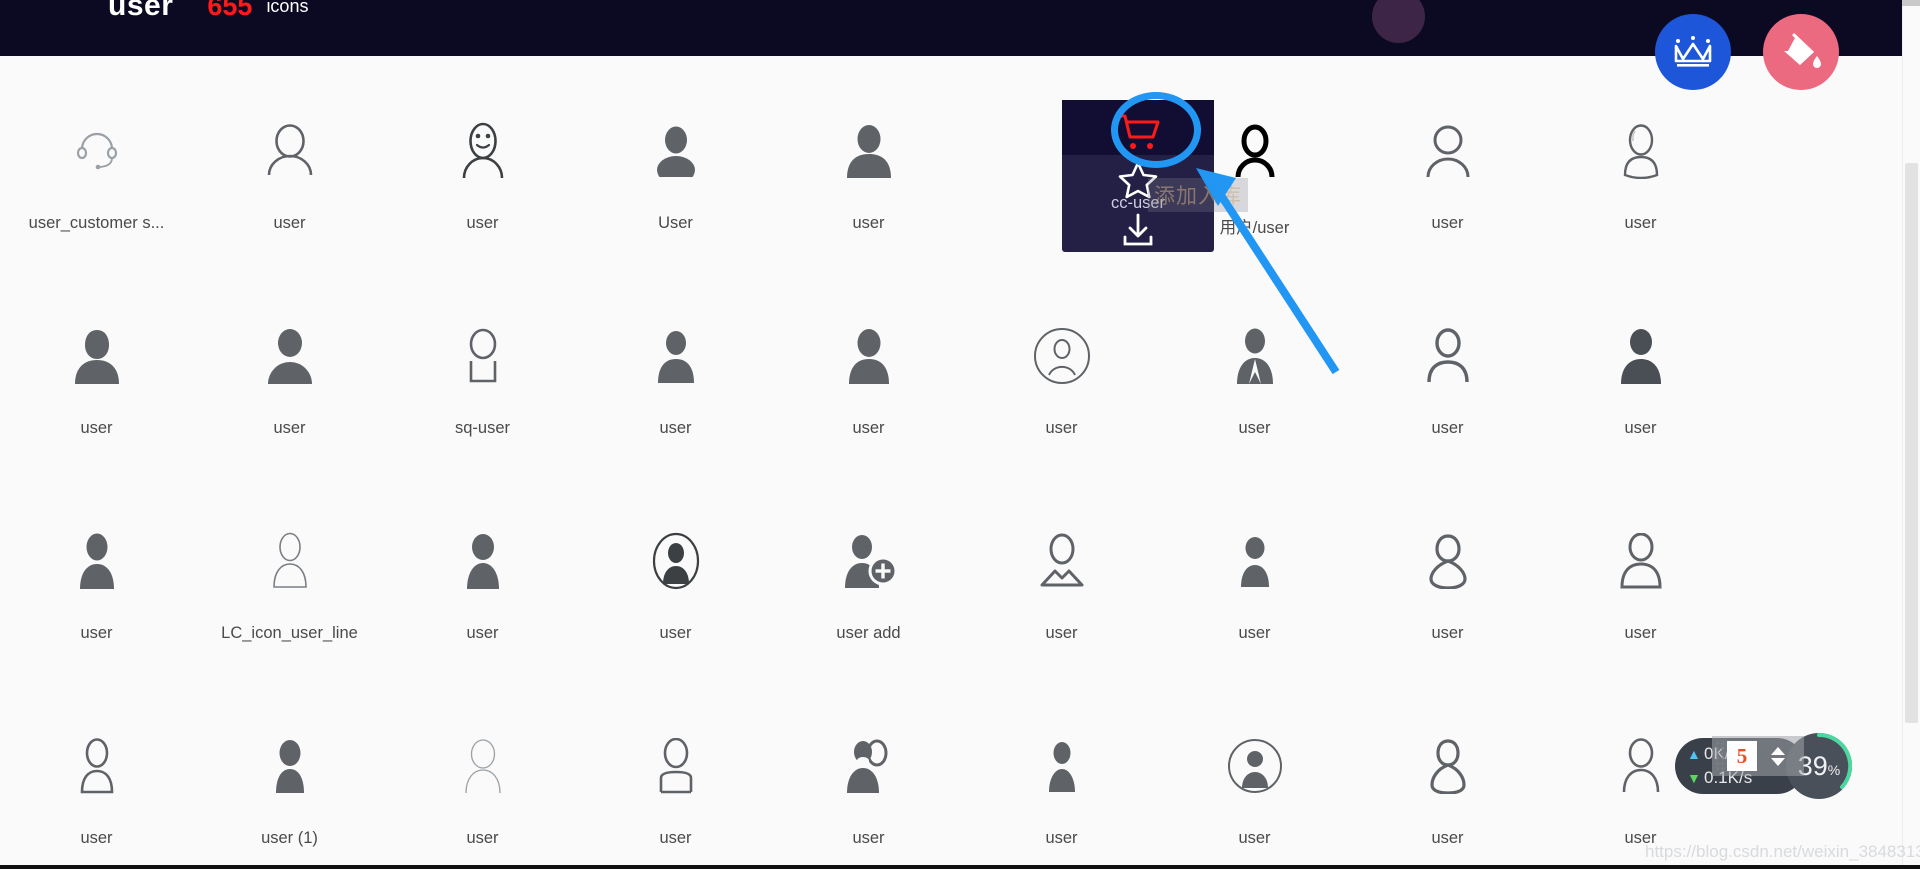 The width and height of the screenshot is (1920, 869). I want to click on icon-label: user add, so click(868, 633).